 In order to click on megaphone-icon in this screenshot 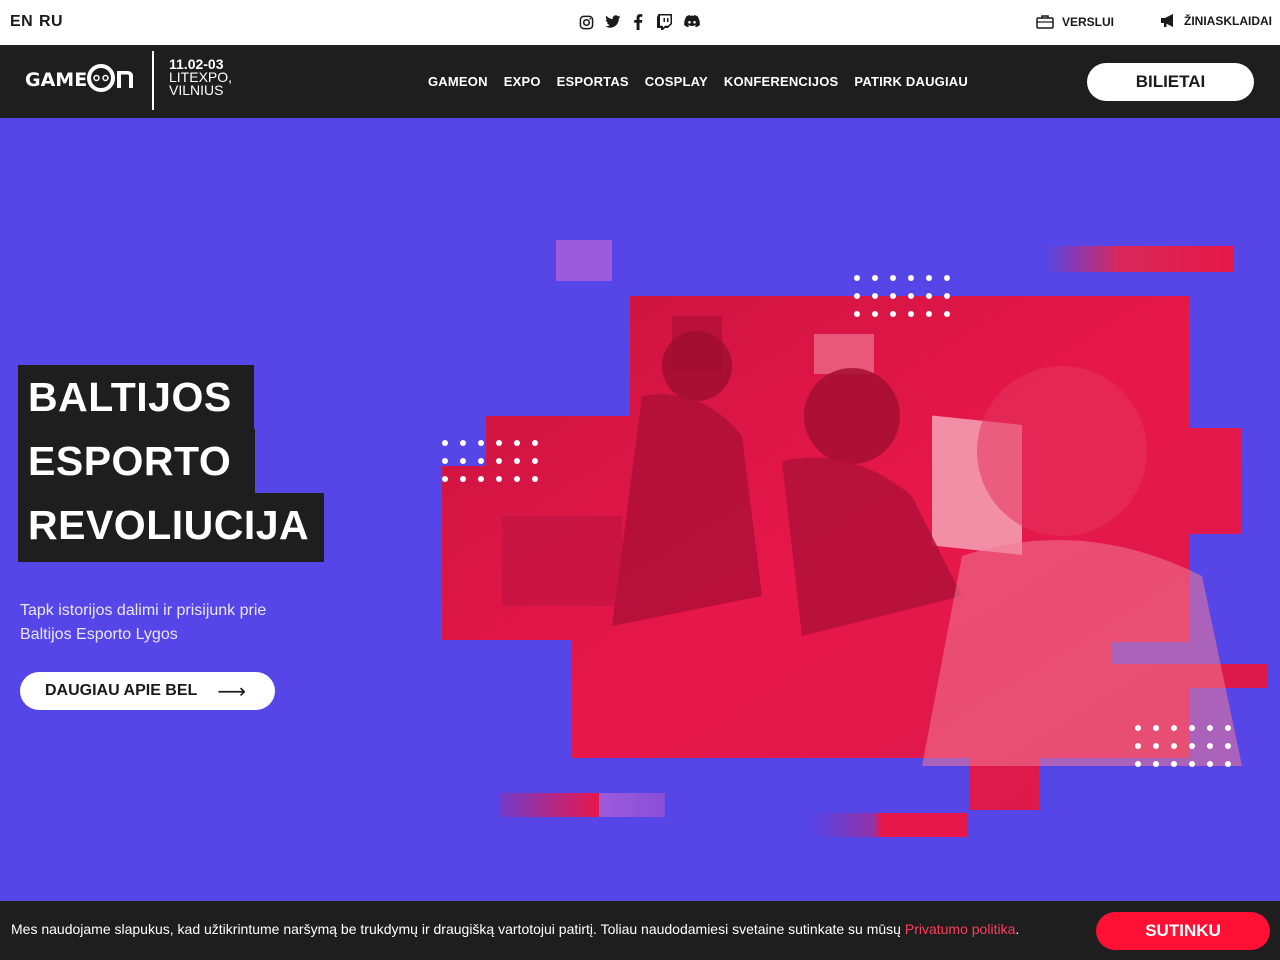, I will do `click(1167, 20)`.